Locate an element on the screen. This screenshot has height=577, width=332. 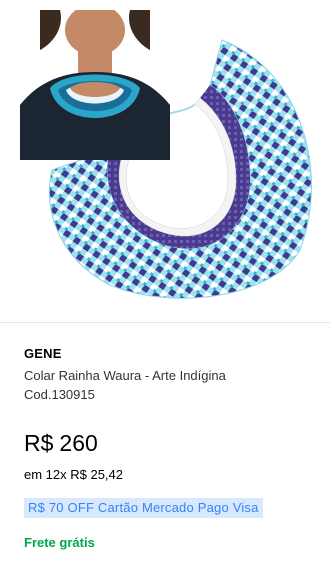
model-wearing-necklace-image is located at coordinates (95, 85).